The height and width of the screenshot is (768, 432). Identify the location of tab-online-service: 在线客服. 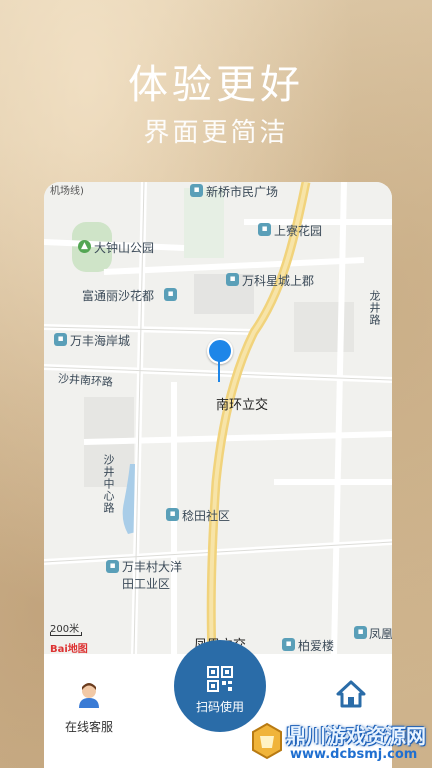
(89, 708).